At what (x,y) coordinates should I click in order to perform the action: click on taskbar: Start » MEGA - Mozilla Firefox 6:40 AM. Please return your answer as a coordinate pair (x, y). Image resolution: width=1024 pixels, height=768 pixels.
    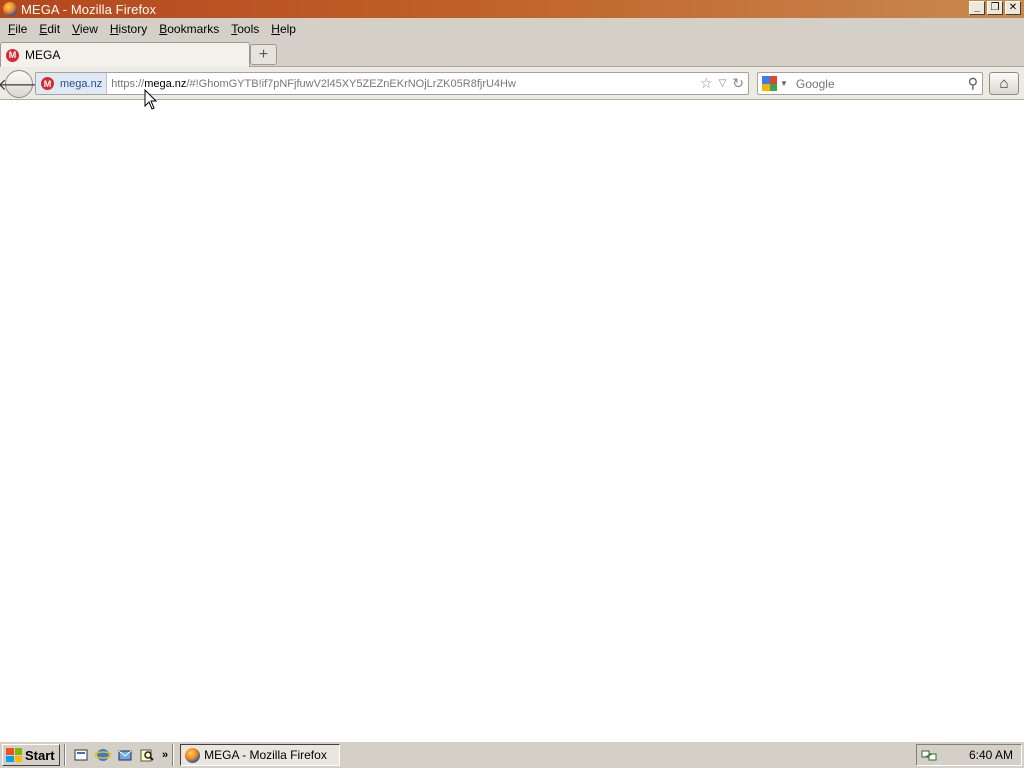
    Looking at the image, I should click on (512, 754).